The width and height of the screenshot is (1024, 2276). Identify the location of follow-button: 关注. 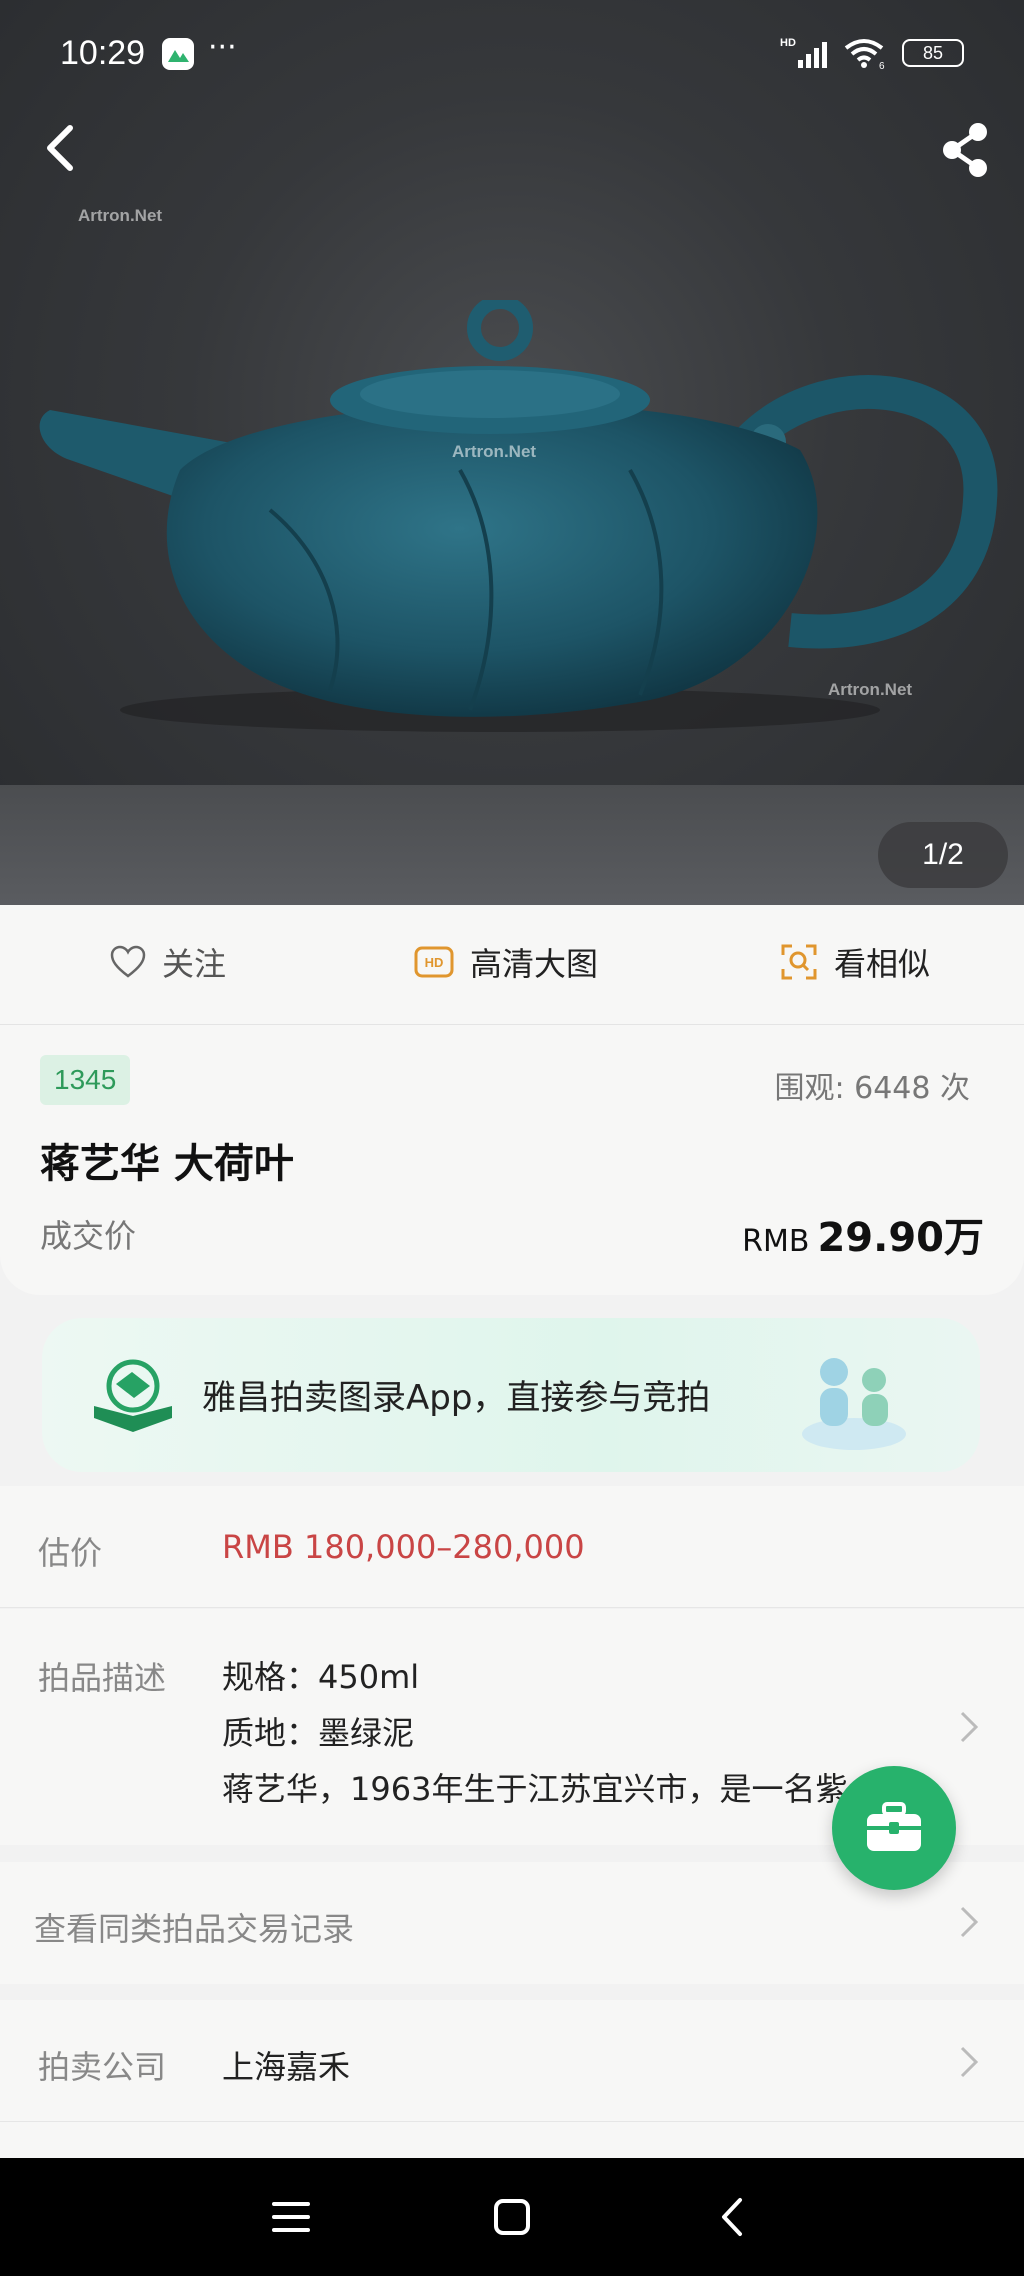
(168, 962).